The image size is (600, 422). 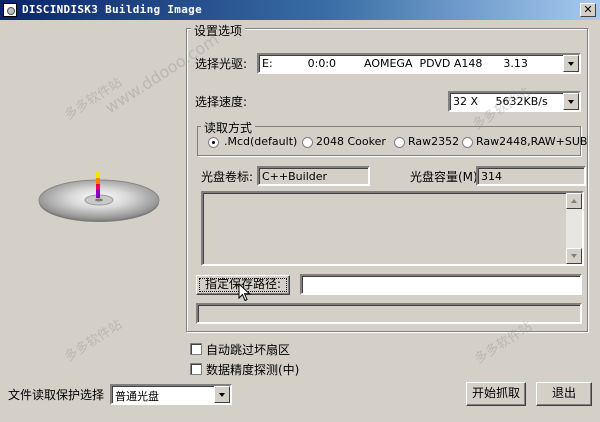 What do you see at coordinates (248, 350) in the screenshot?
I see `auto-skip-bad-sectors-label: 自动跳过坏扇区` at bounding box center [248, 350].